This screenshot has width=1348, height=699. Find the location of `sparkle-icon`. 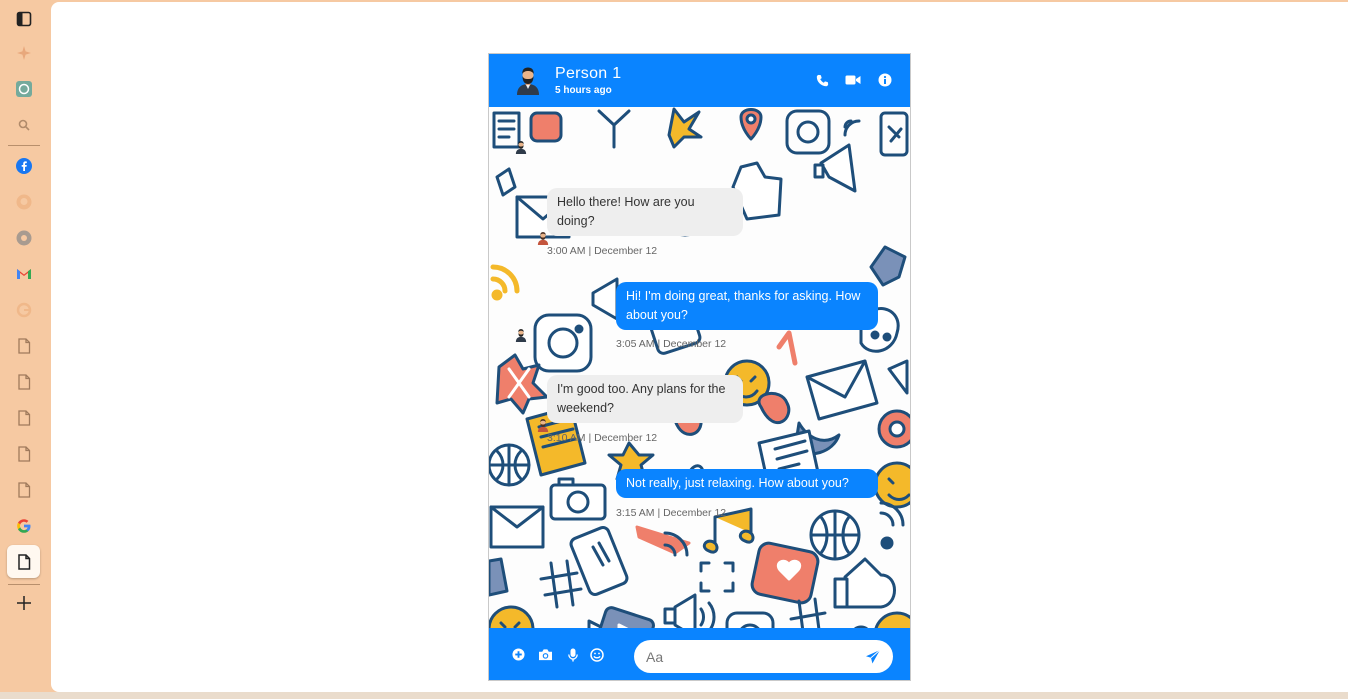

sparkle-icon is located at coordinates (24, 53).